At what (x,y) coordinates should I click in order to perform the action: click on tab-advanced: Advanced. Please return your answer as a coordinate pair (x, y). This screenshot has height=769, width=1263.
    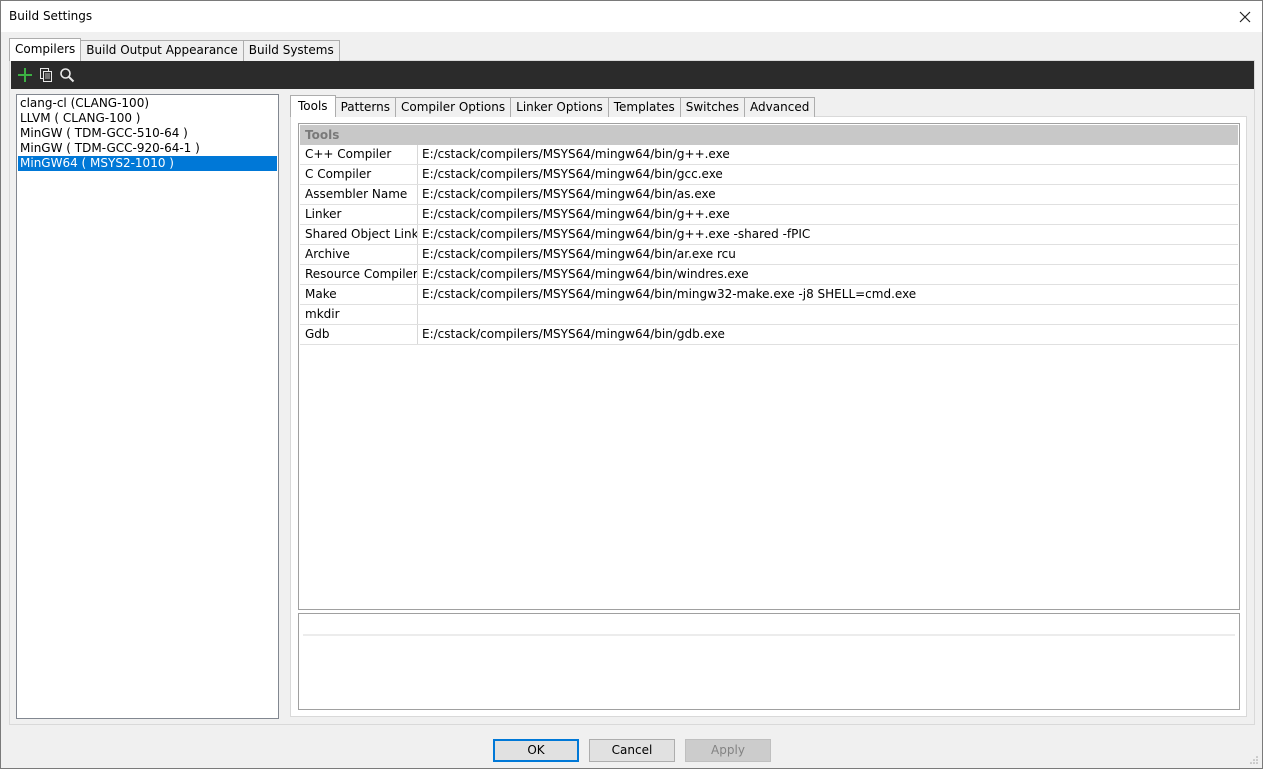
    Looking at the image, I should click on (780, 107).